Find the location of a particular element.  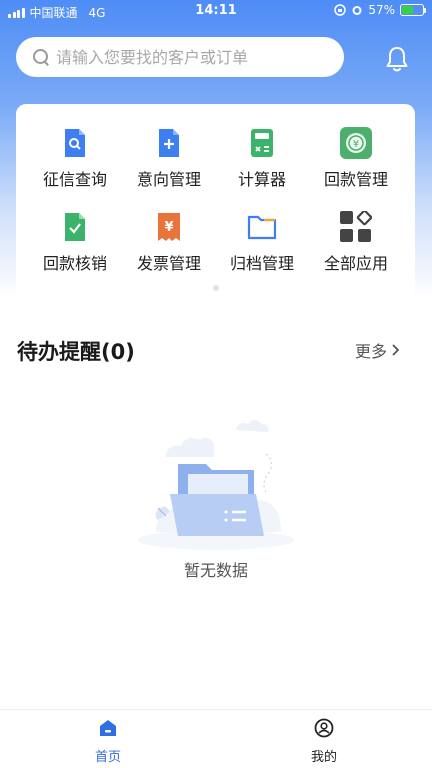

lock-rotation-icon is located at coordinates (340, 10).